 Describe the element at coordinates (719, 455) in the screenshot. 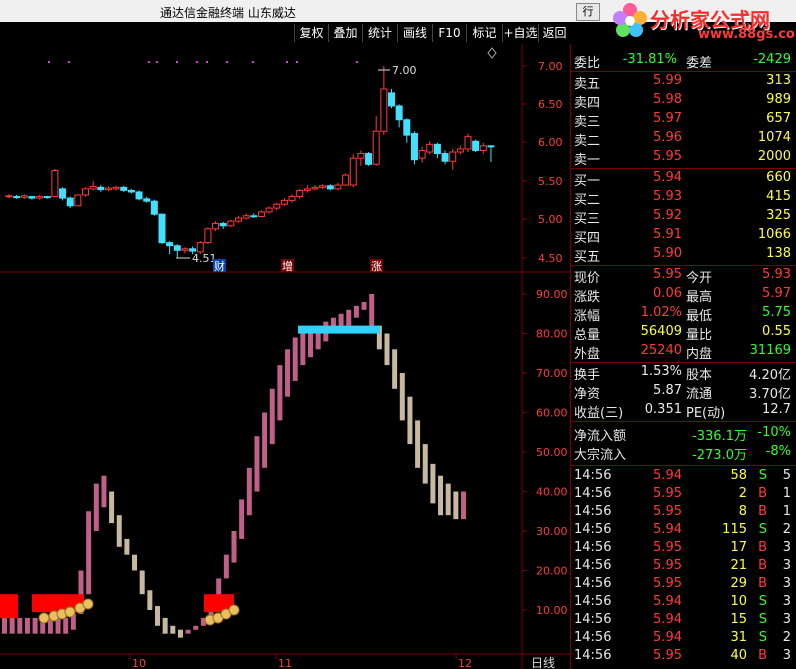

I see `flow-amount: -273.0万` at that location.